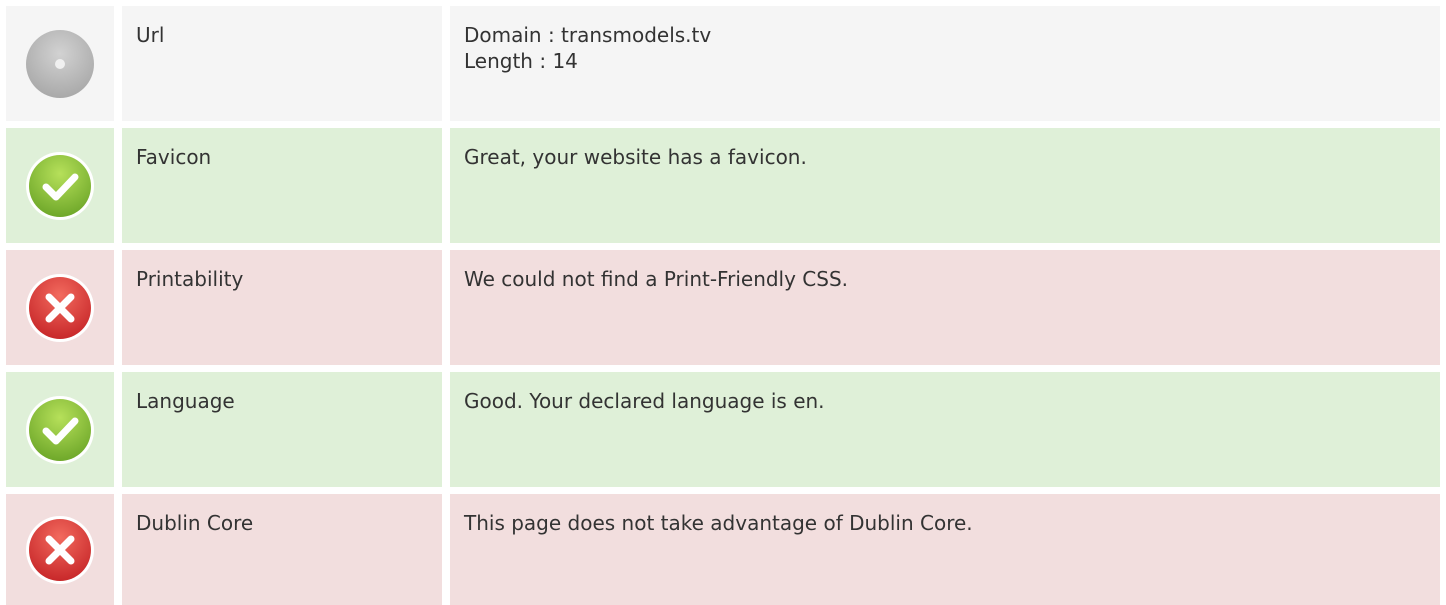  What do you see at coordinates (588, 35) in the screenshot?
I see `domain-text: Domain : transmodels.tv` at bounding box center [588, 35].